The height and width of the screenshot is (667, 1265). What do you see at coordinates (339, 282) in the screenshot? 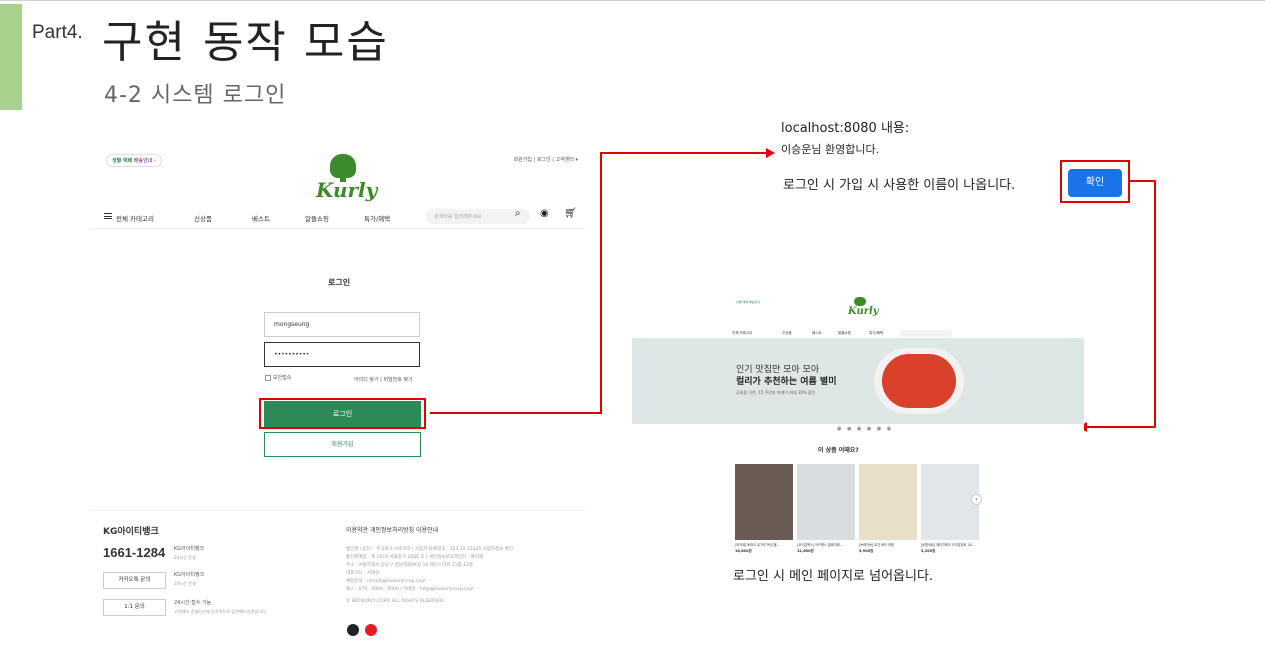
I see `login-title: 로그인` at bounding box center [339, 282].